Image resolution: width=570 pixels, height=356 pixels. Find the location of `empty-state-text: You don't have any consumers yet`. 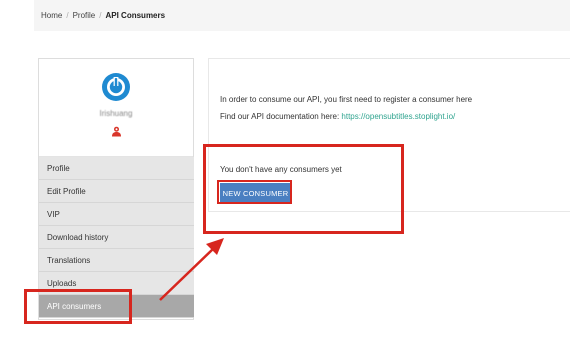

empty-state-text: You don't have any consumers yet is located at coordinates (281, 169).